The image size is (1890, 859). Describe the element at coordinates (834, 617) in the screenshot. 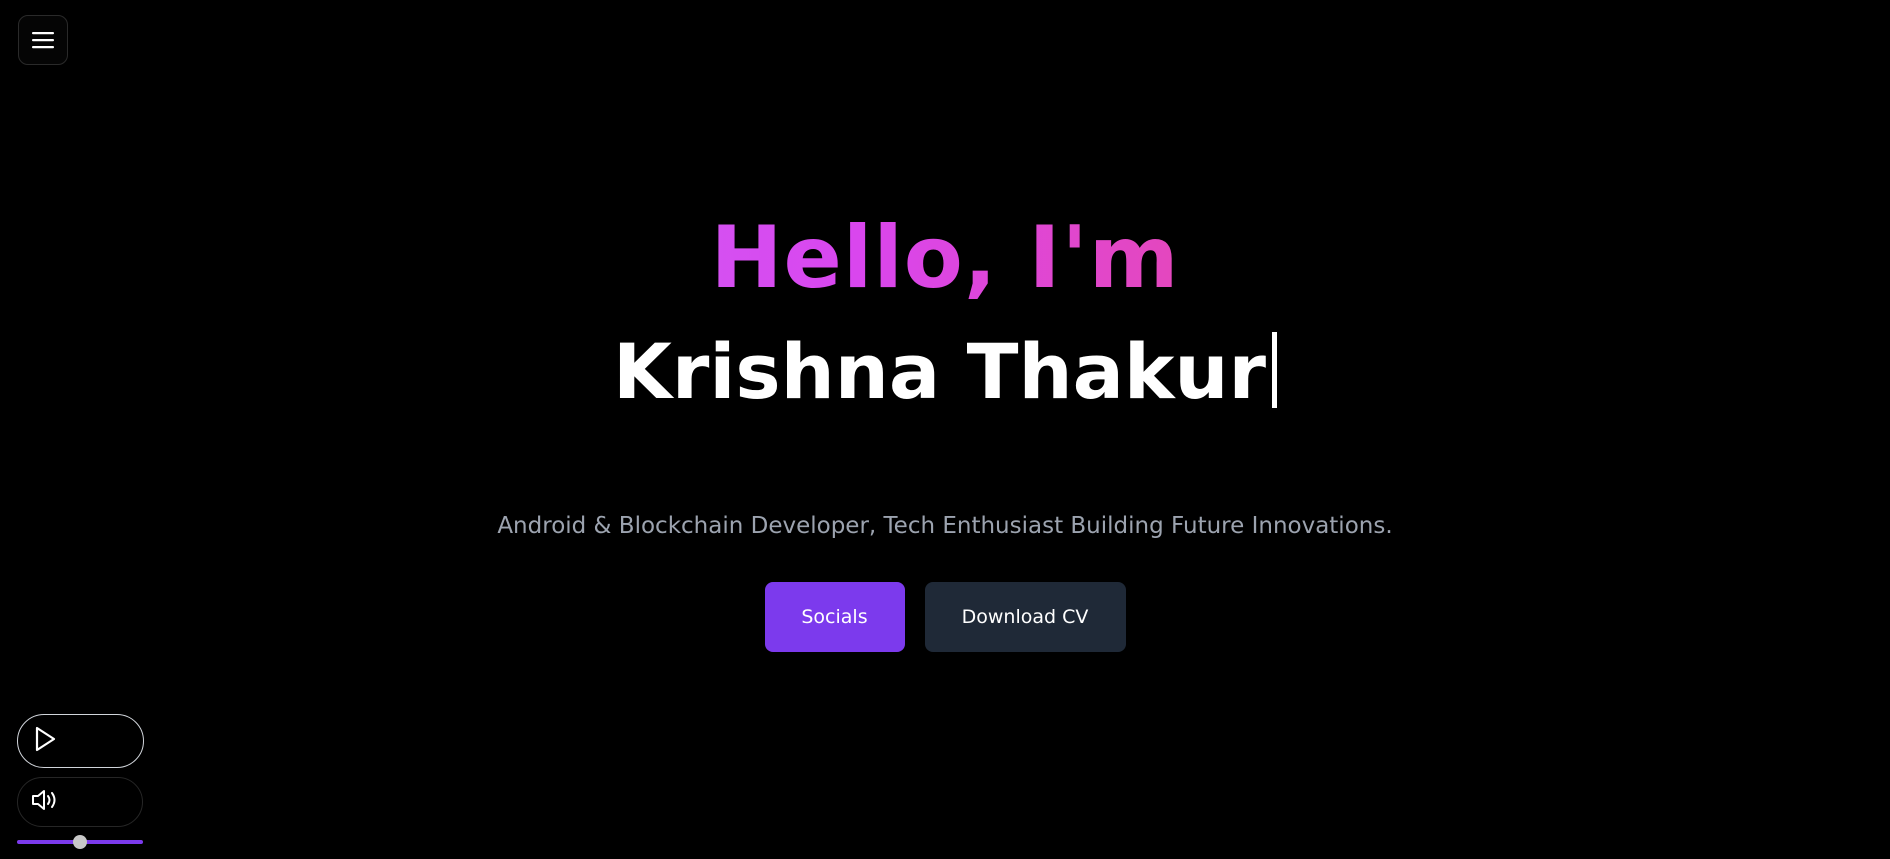

I see `socials-button: Socials` at that location.